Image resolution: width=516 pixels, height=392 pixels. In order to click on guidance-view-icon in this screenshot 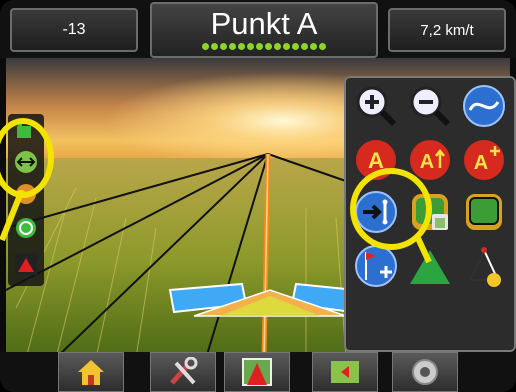, I will do `click(257, 372)`.